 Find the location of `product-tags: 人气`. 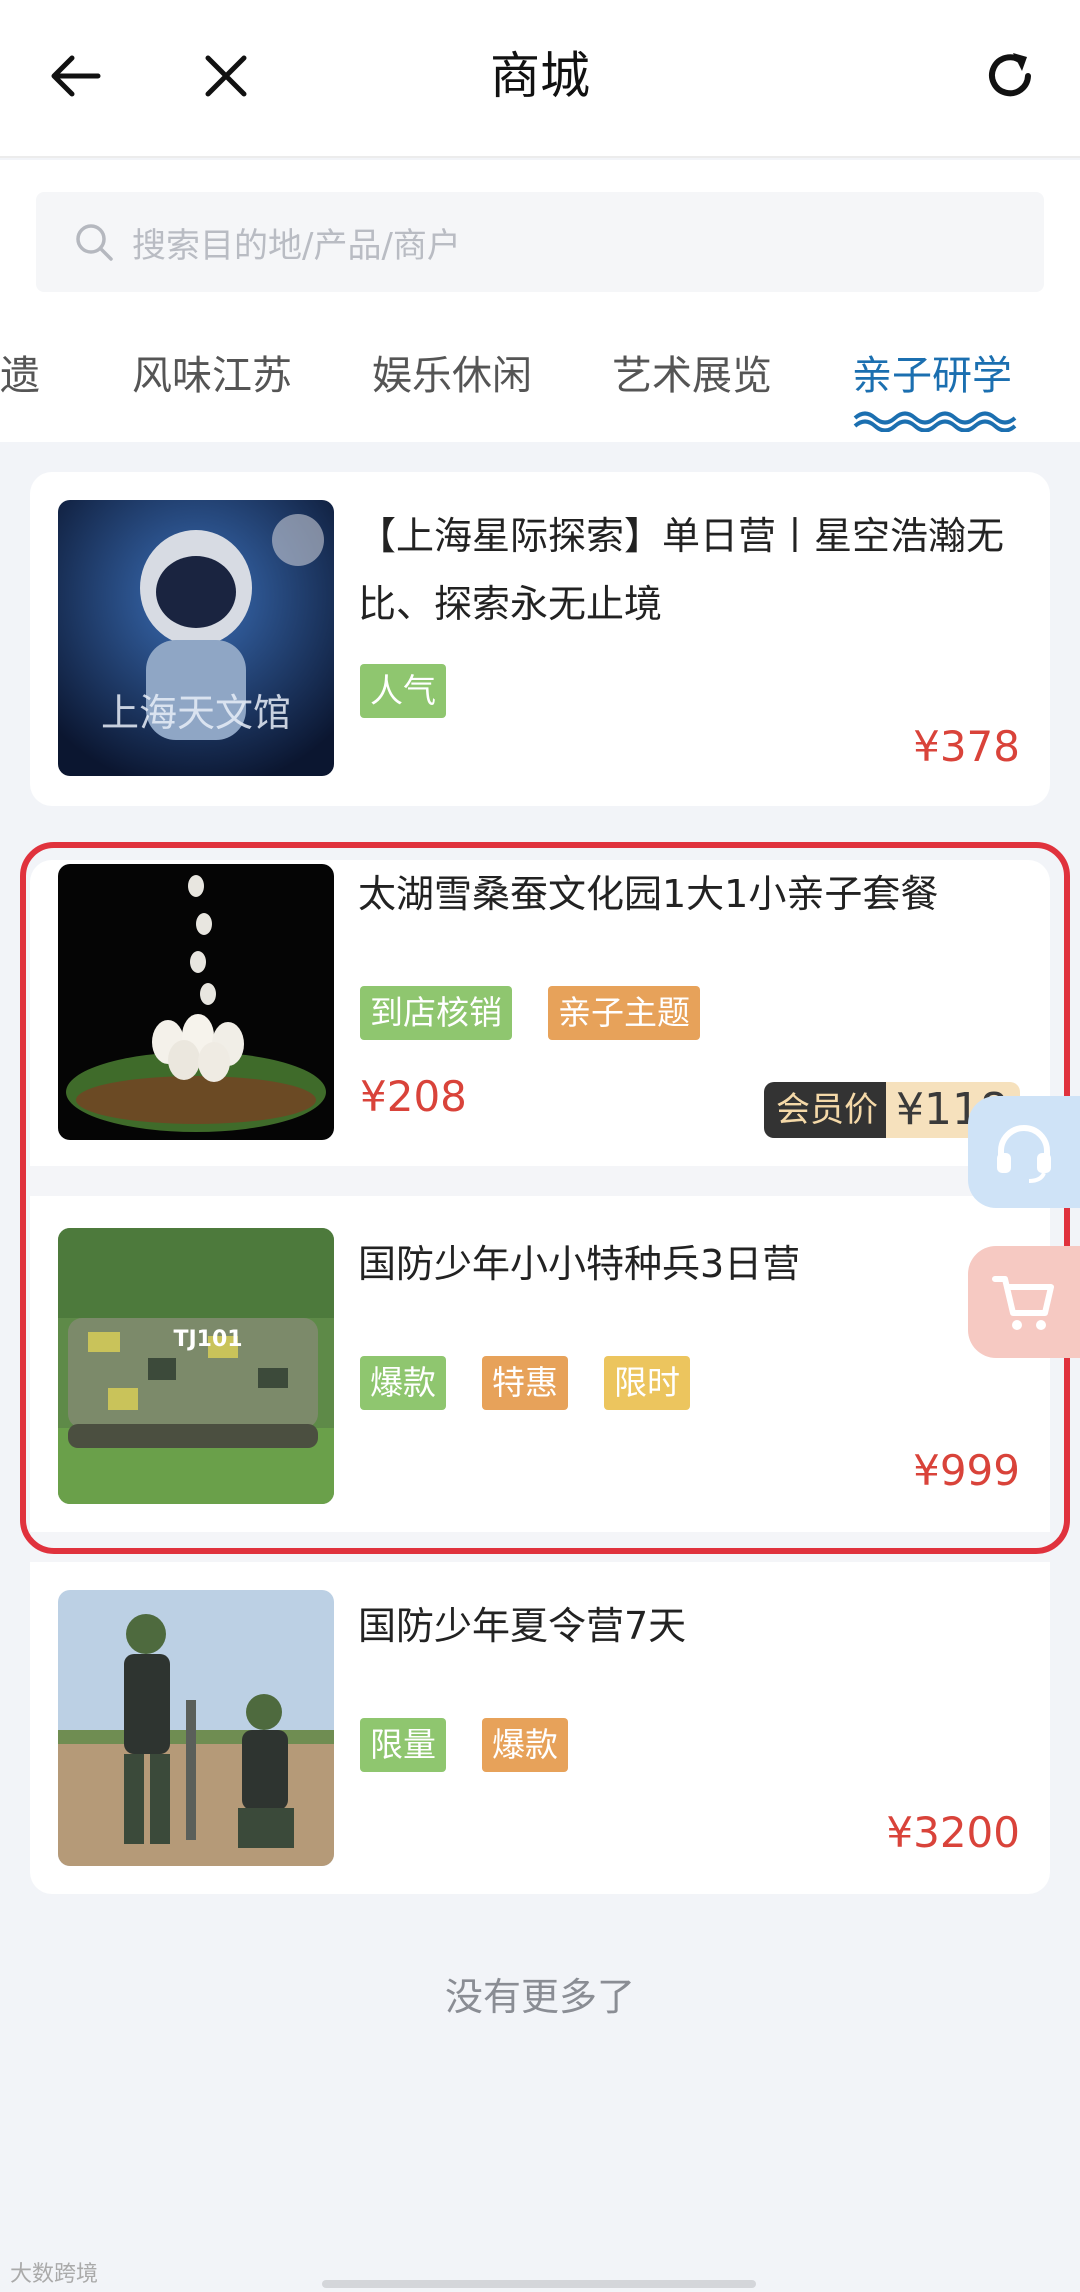

product-tags: 人气 is located at coordinates (403, 691).